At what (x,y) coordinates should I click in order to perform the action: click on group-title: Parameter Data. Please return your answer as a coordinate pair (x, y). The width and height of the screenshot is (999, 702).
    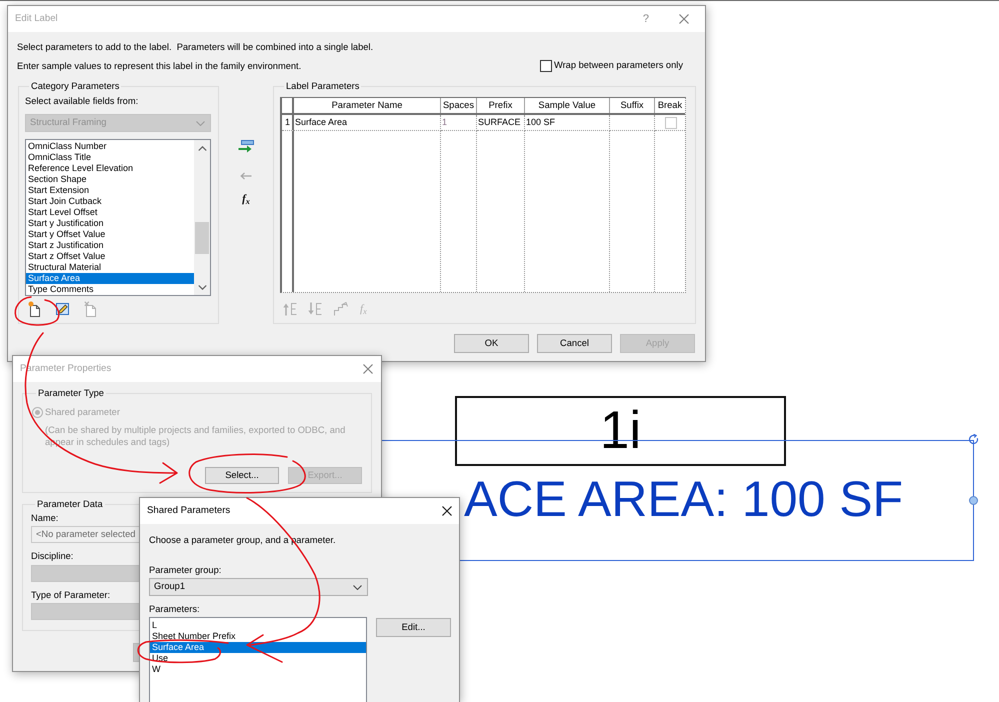
    Looking at the image, I should click on (70, 504).